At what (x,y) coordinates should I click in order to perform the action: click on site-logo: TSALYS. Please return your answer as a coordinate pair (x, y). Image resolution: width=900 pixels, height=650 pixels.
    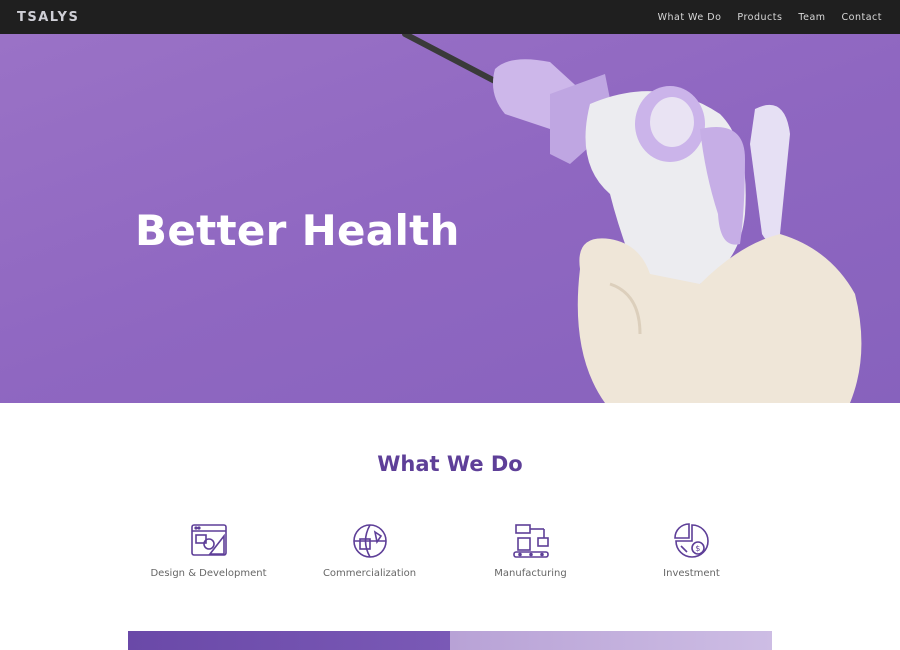
    Looking at the image, I should click on (48, 17).